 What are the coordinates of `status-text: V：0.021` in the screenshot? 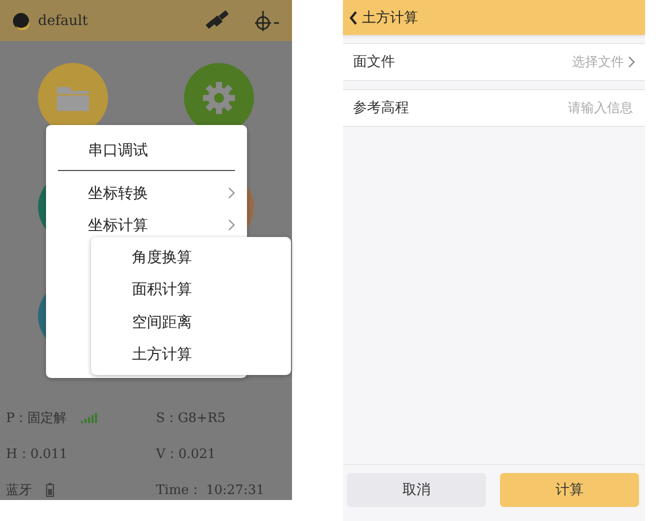 It's located at (186, 454).